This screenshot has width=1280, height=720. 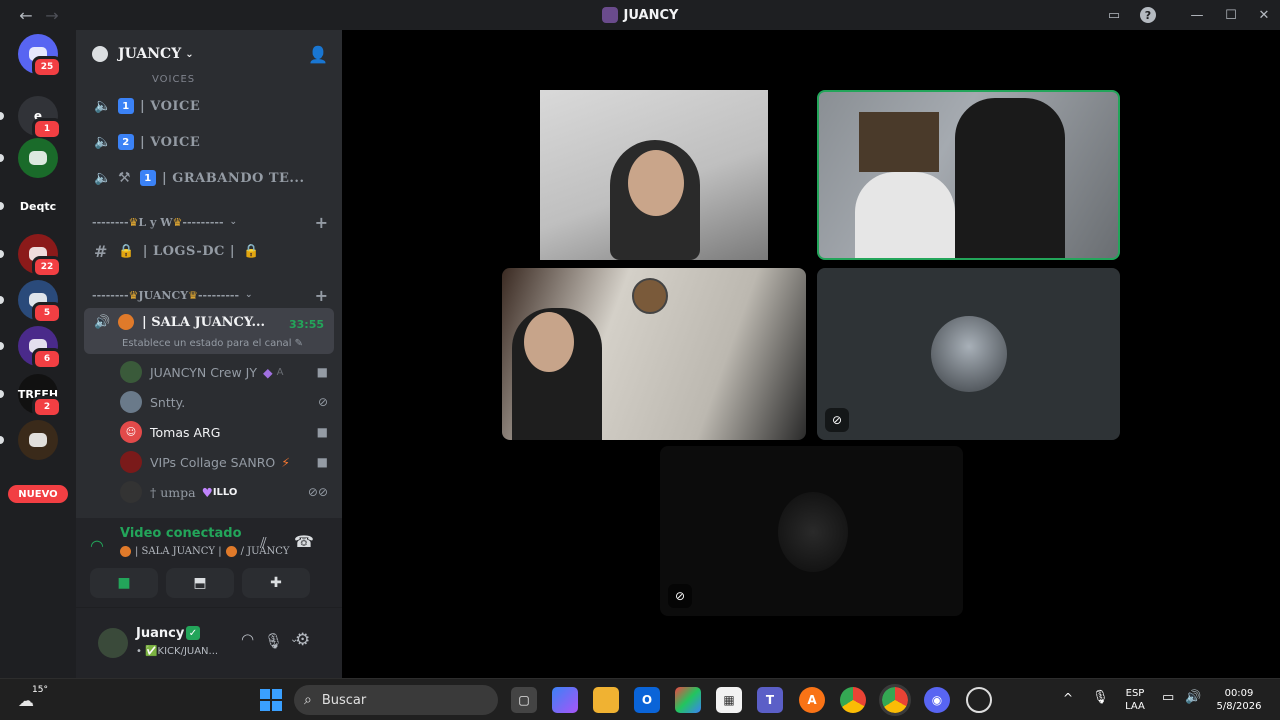 I want to click on avast-icon: A, so click(x=812, y=700).